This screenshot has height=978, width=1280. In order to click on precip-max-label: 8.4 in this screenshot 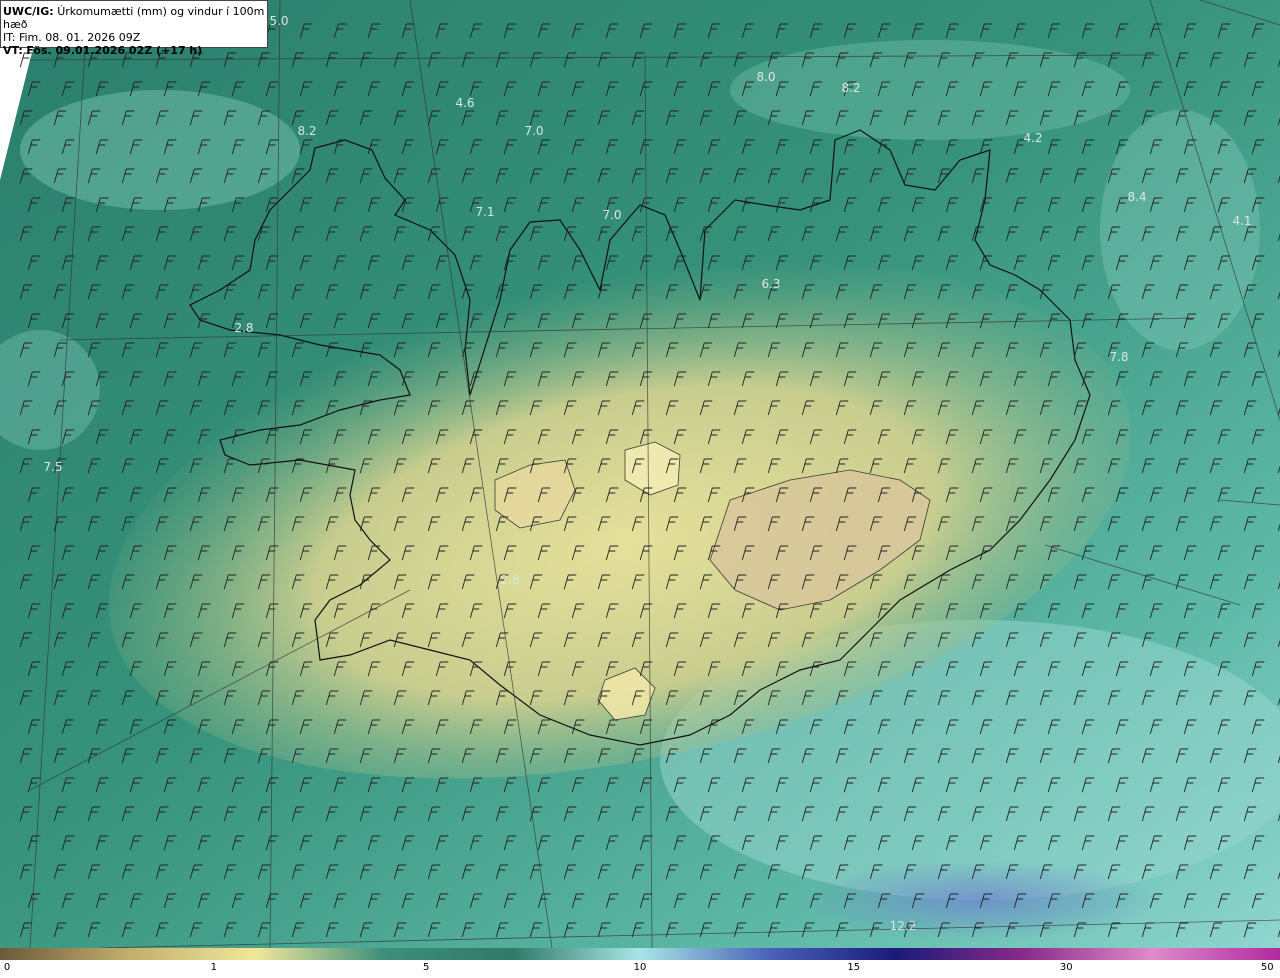, I will do `click(1136, 197)`.